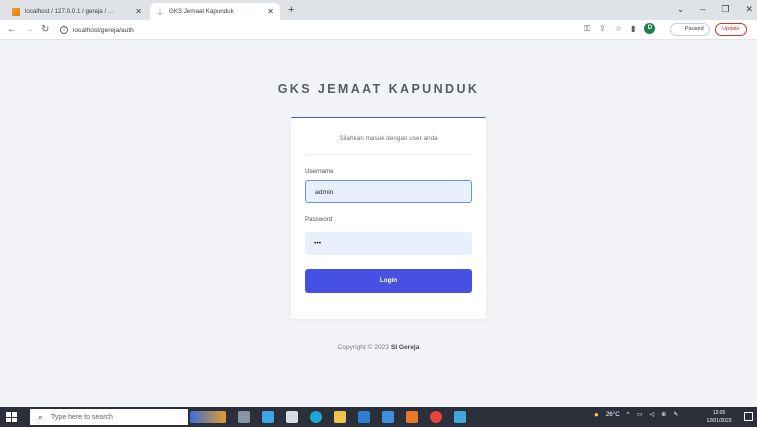 The image size is (757, 427). What do you see at coordinates (702, 9) in the screenshot?
I see `minimize-icon: –` at bounding box center [702, 9].